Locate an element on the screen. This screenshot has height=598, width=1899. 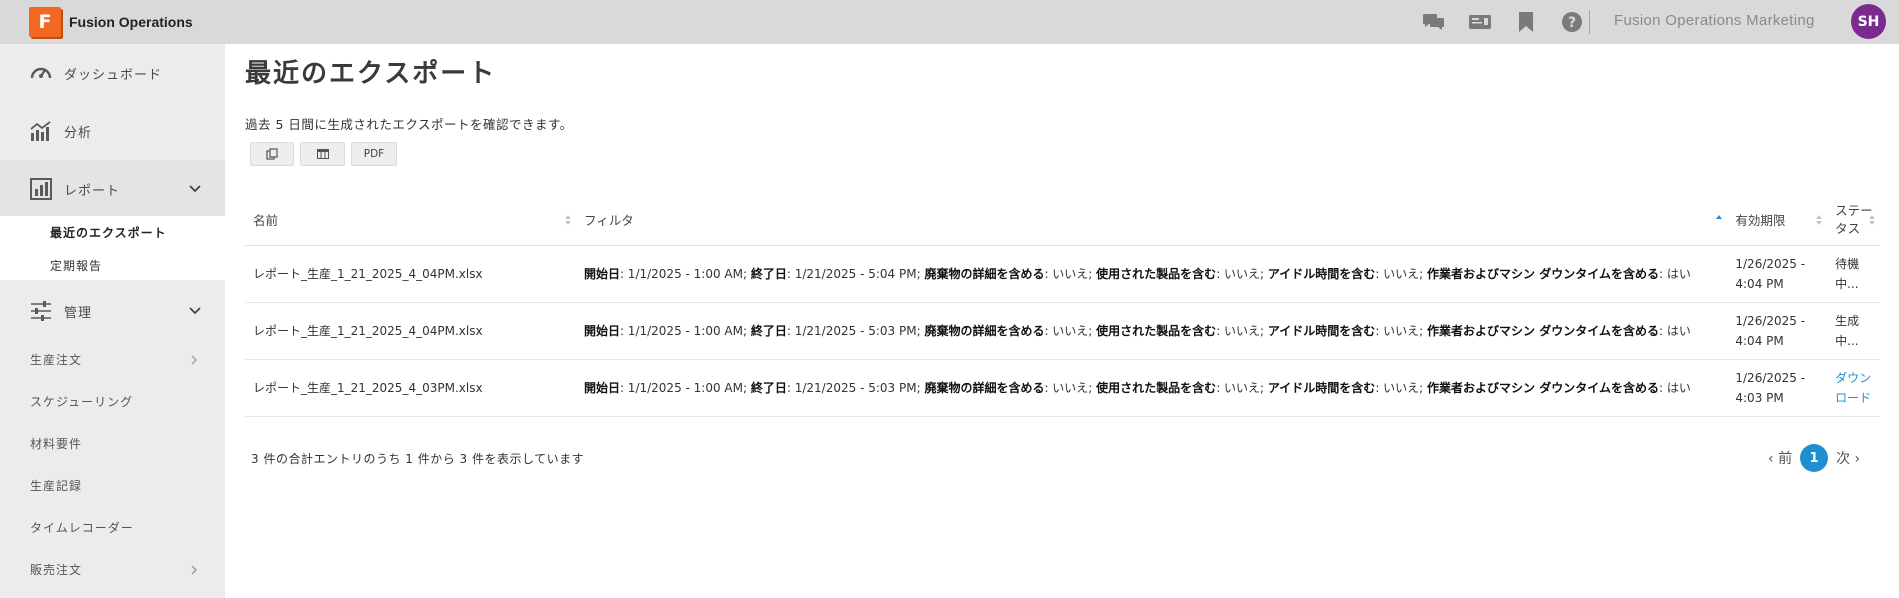
top-icons: ? is located at coordinates (1503, 22).